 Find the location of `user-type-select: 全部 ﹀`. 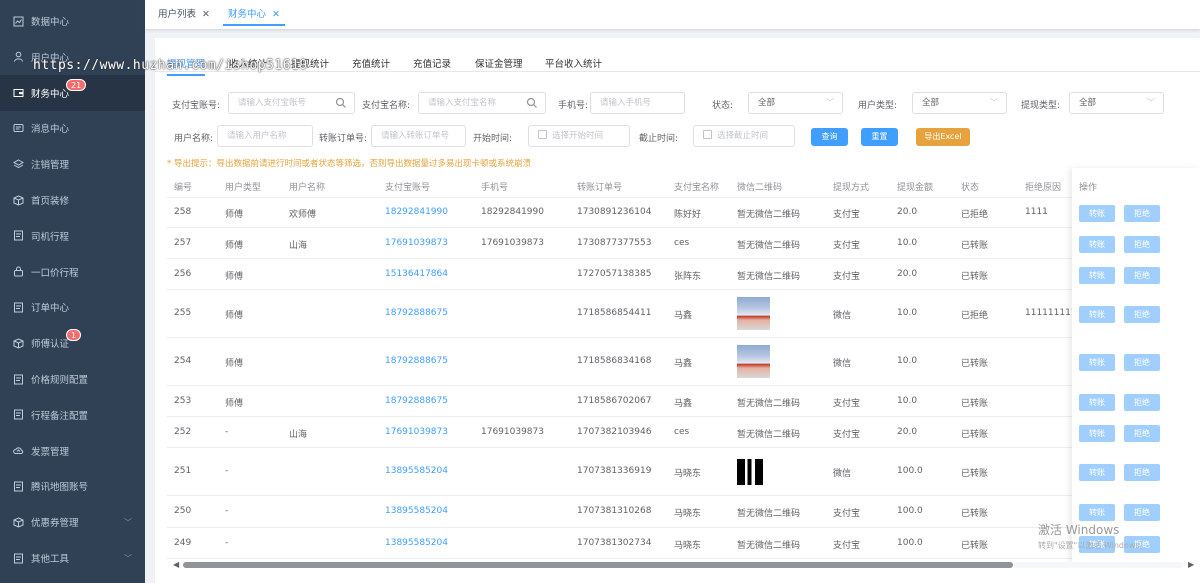

user-type-select: 全部 ﹀ is located at coordinates (959, 103).